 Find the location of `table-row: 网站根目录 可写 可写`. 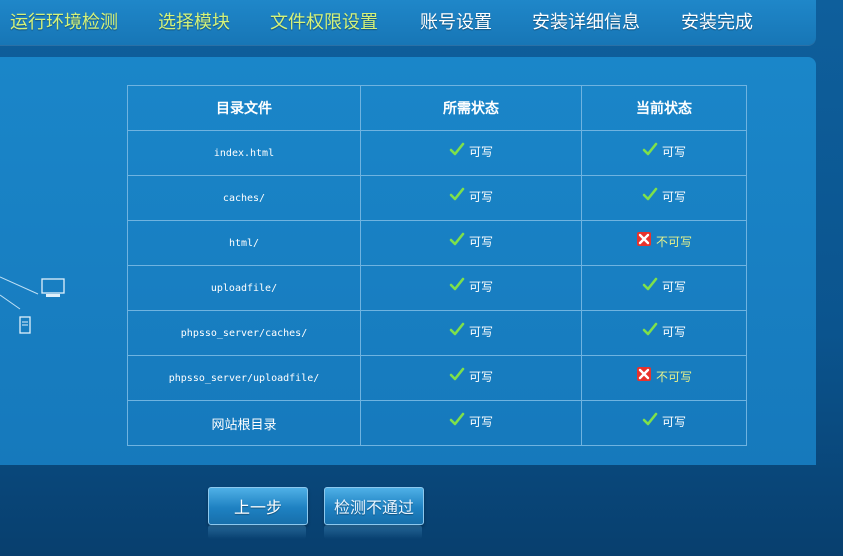

table-row: 网站根目录 可写 可写 is located at coordinates (437, 423).